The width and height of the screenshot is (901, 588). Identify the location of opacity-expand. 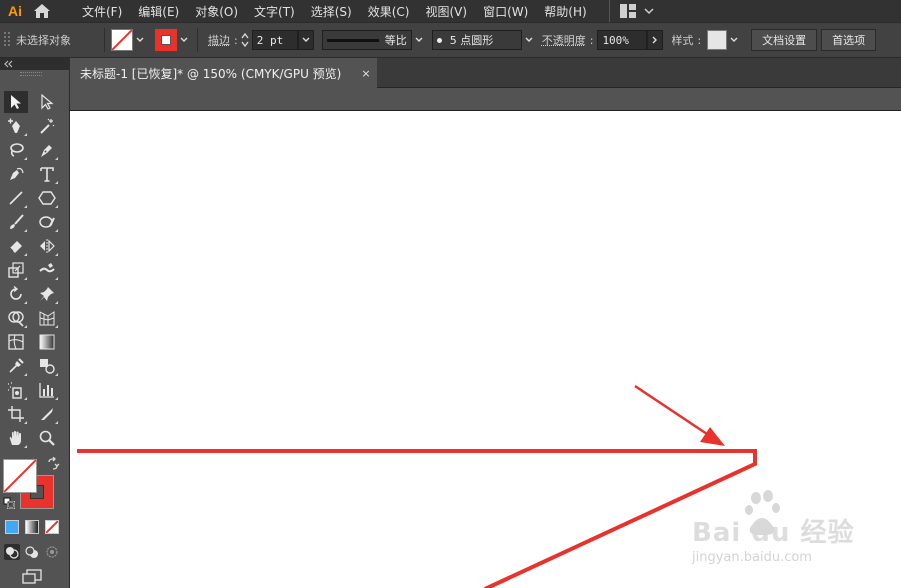
(655, 40).